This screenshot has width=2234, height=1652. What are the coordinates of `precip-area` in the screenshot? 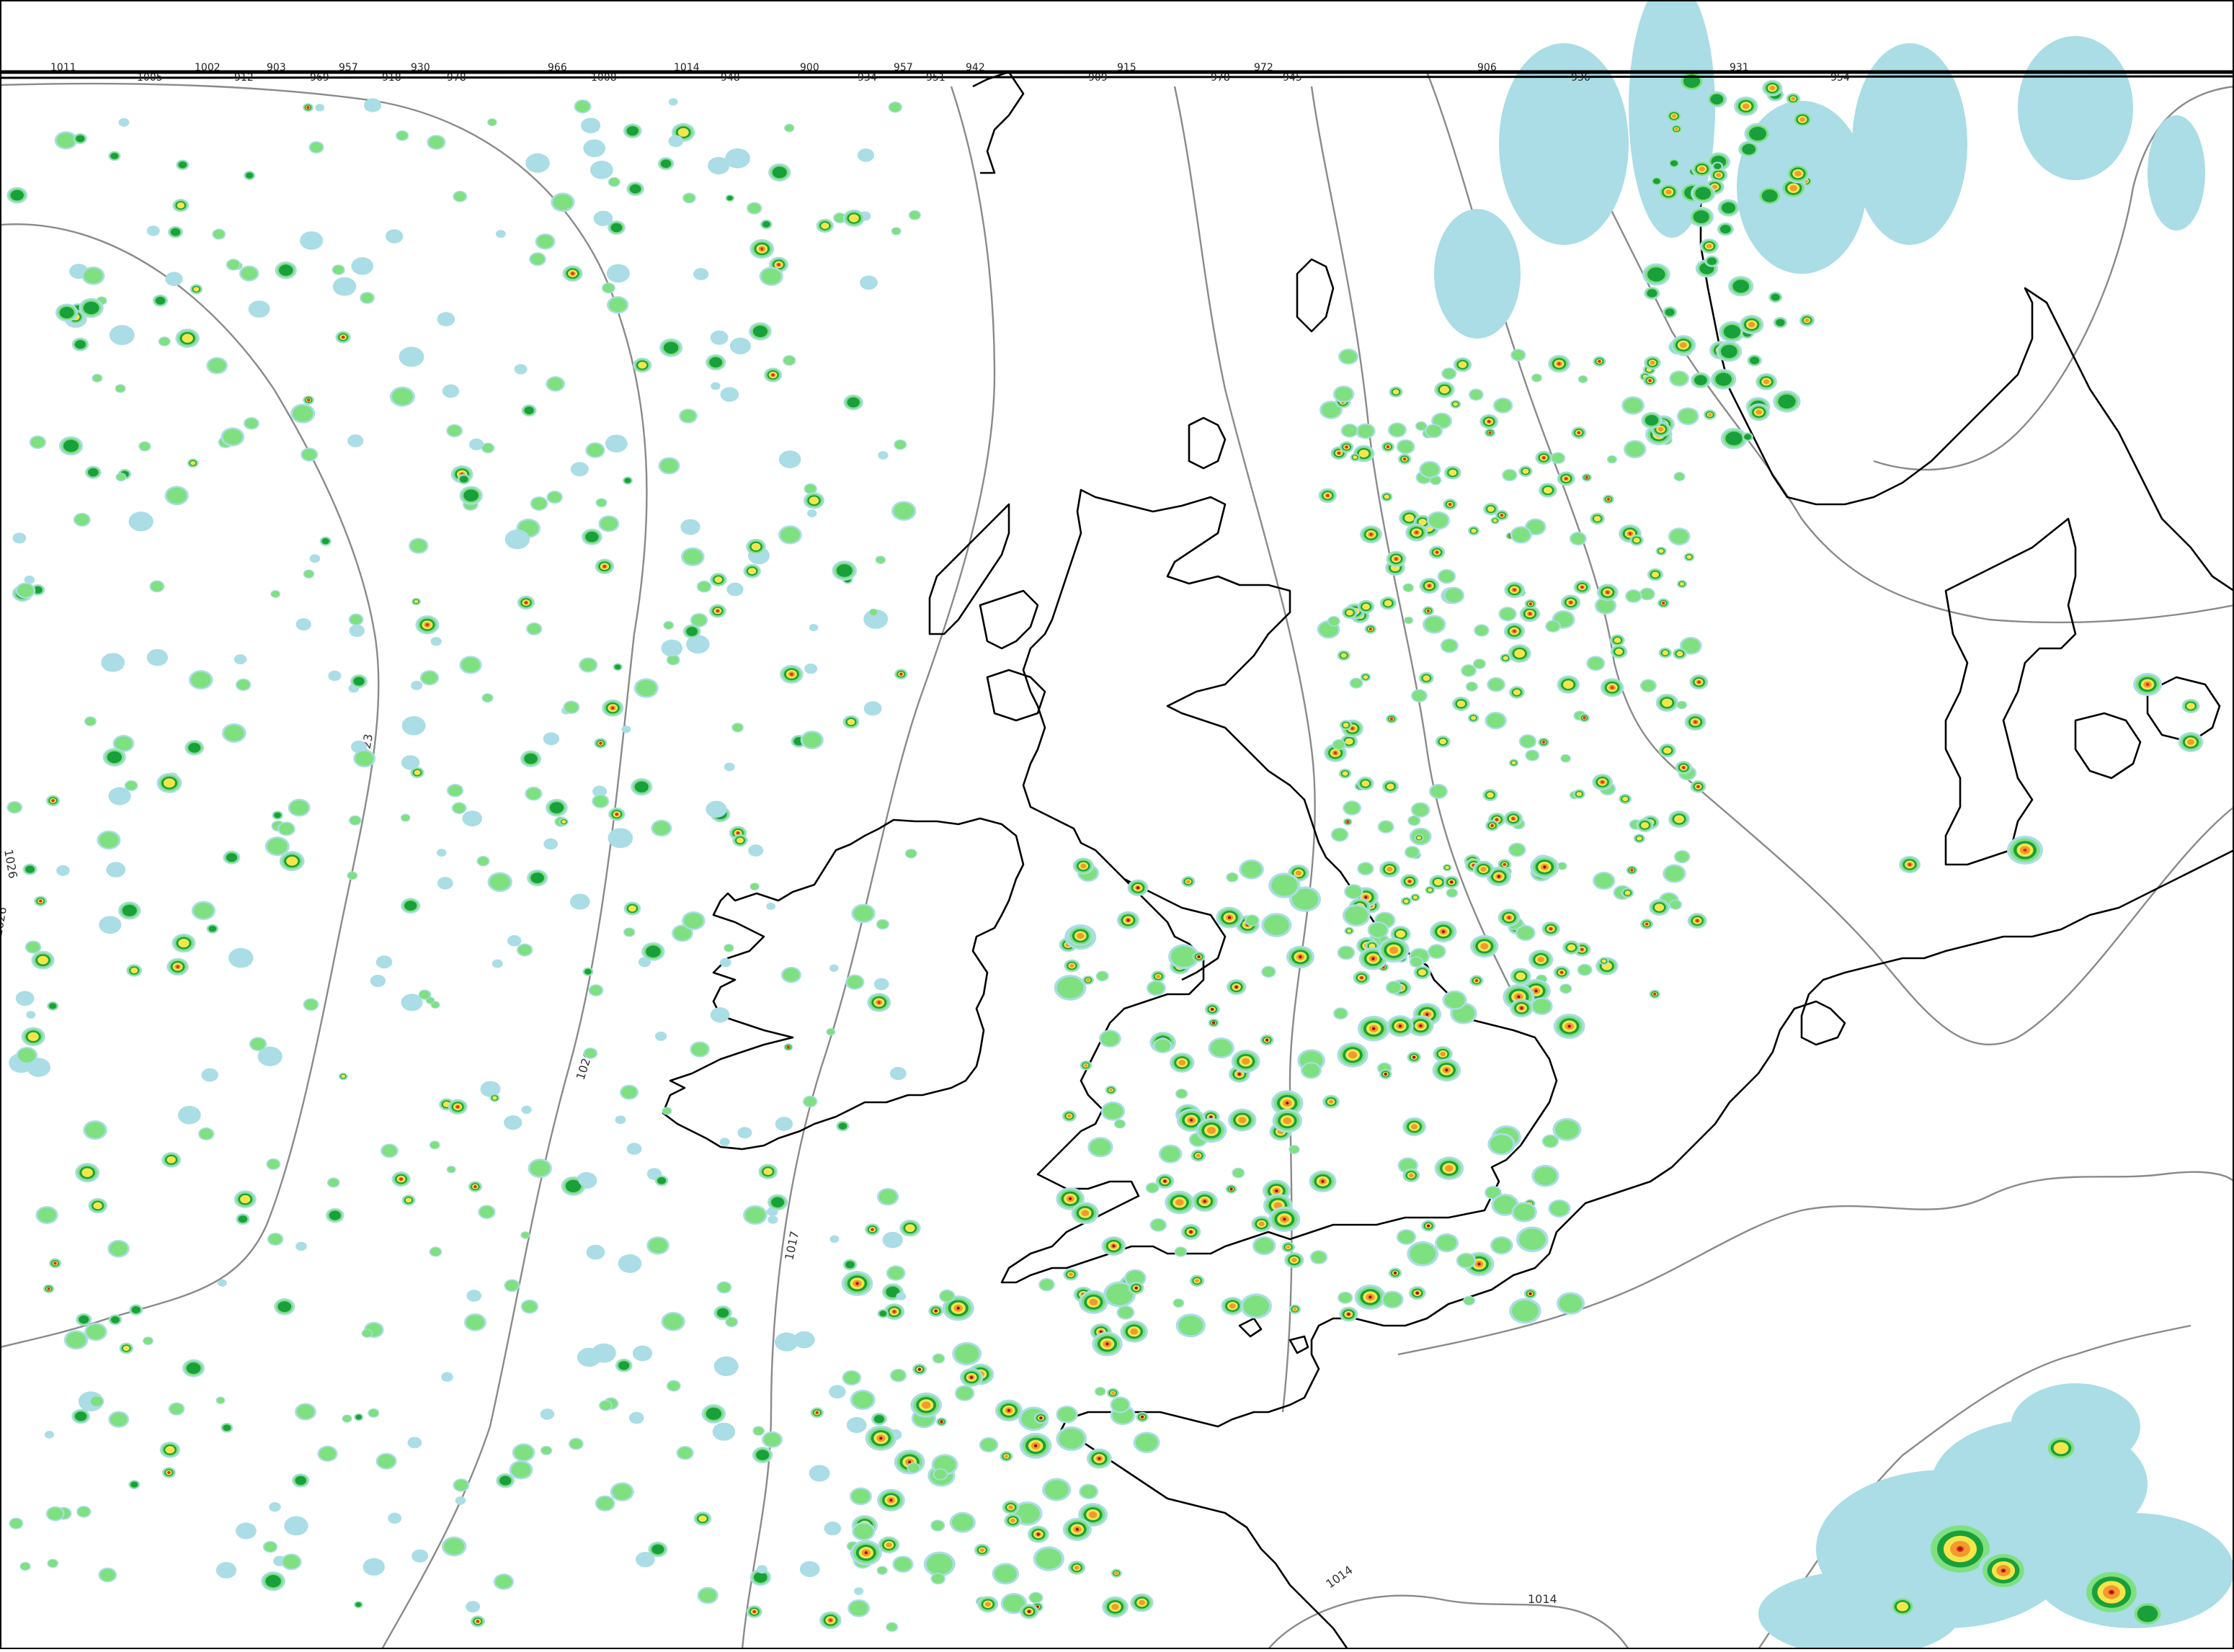 It's located at (2075, 108).